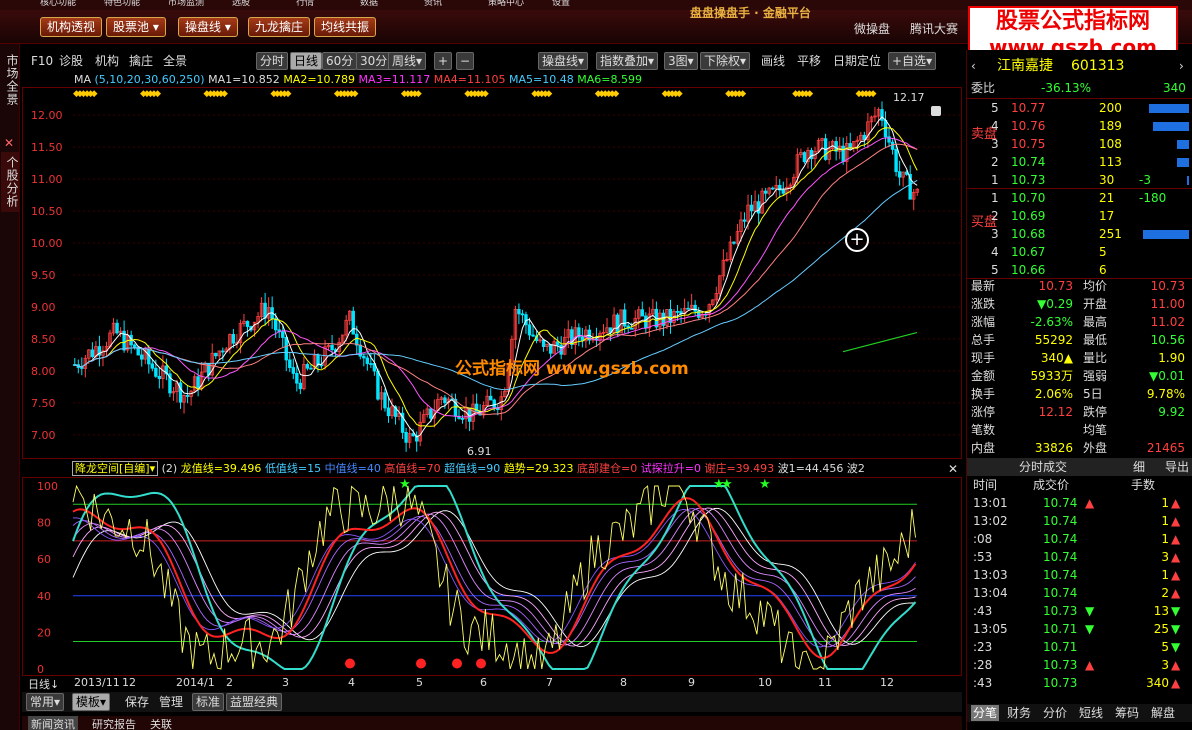  Describe the element at coordinates (1163, 713) in the screenshot. I see `quote-tab: 解盘` at that location.